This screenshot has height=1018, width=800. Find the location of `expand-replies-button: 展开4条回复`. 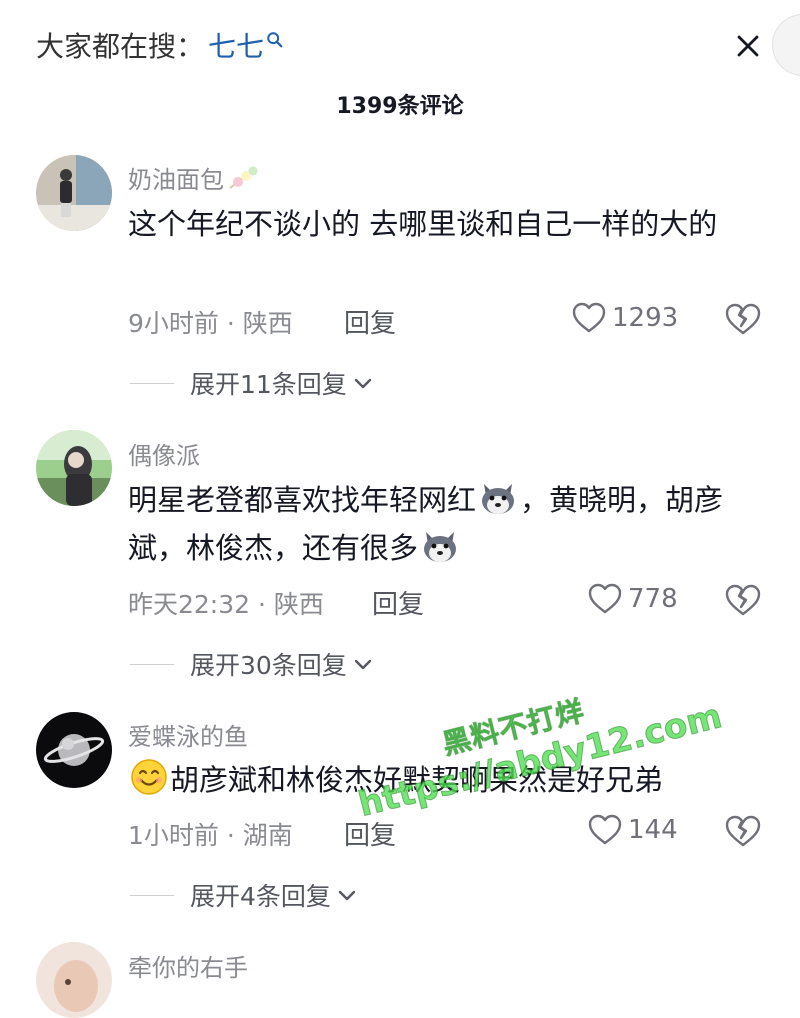

expand-replies-button: 展开4条回复 is located at coordinates (243, 895).